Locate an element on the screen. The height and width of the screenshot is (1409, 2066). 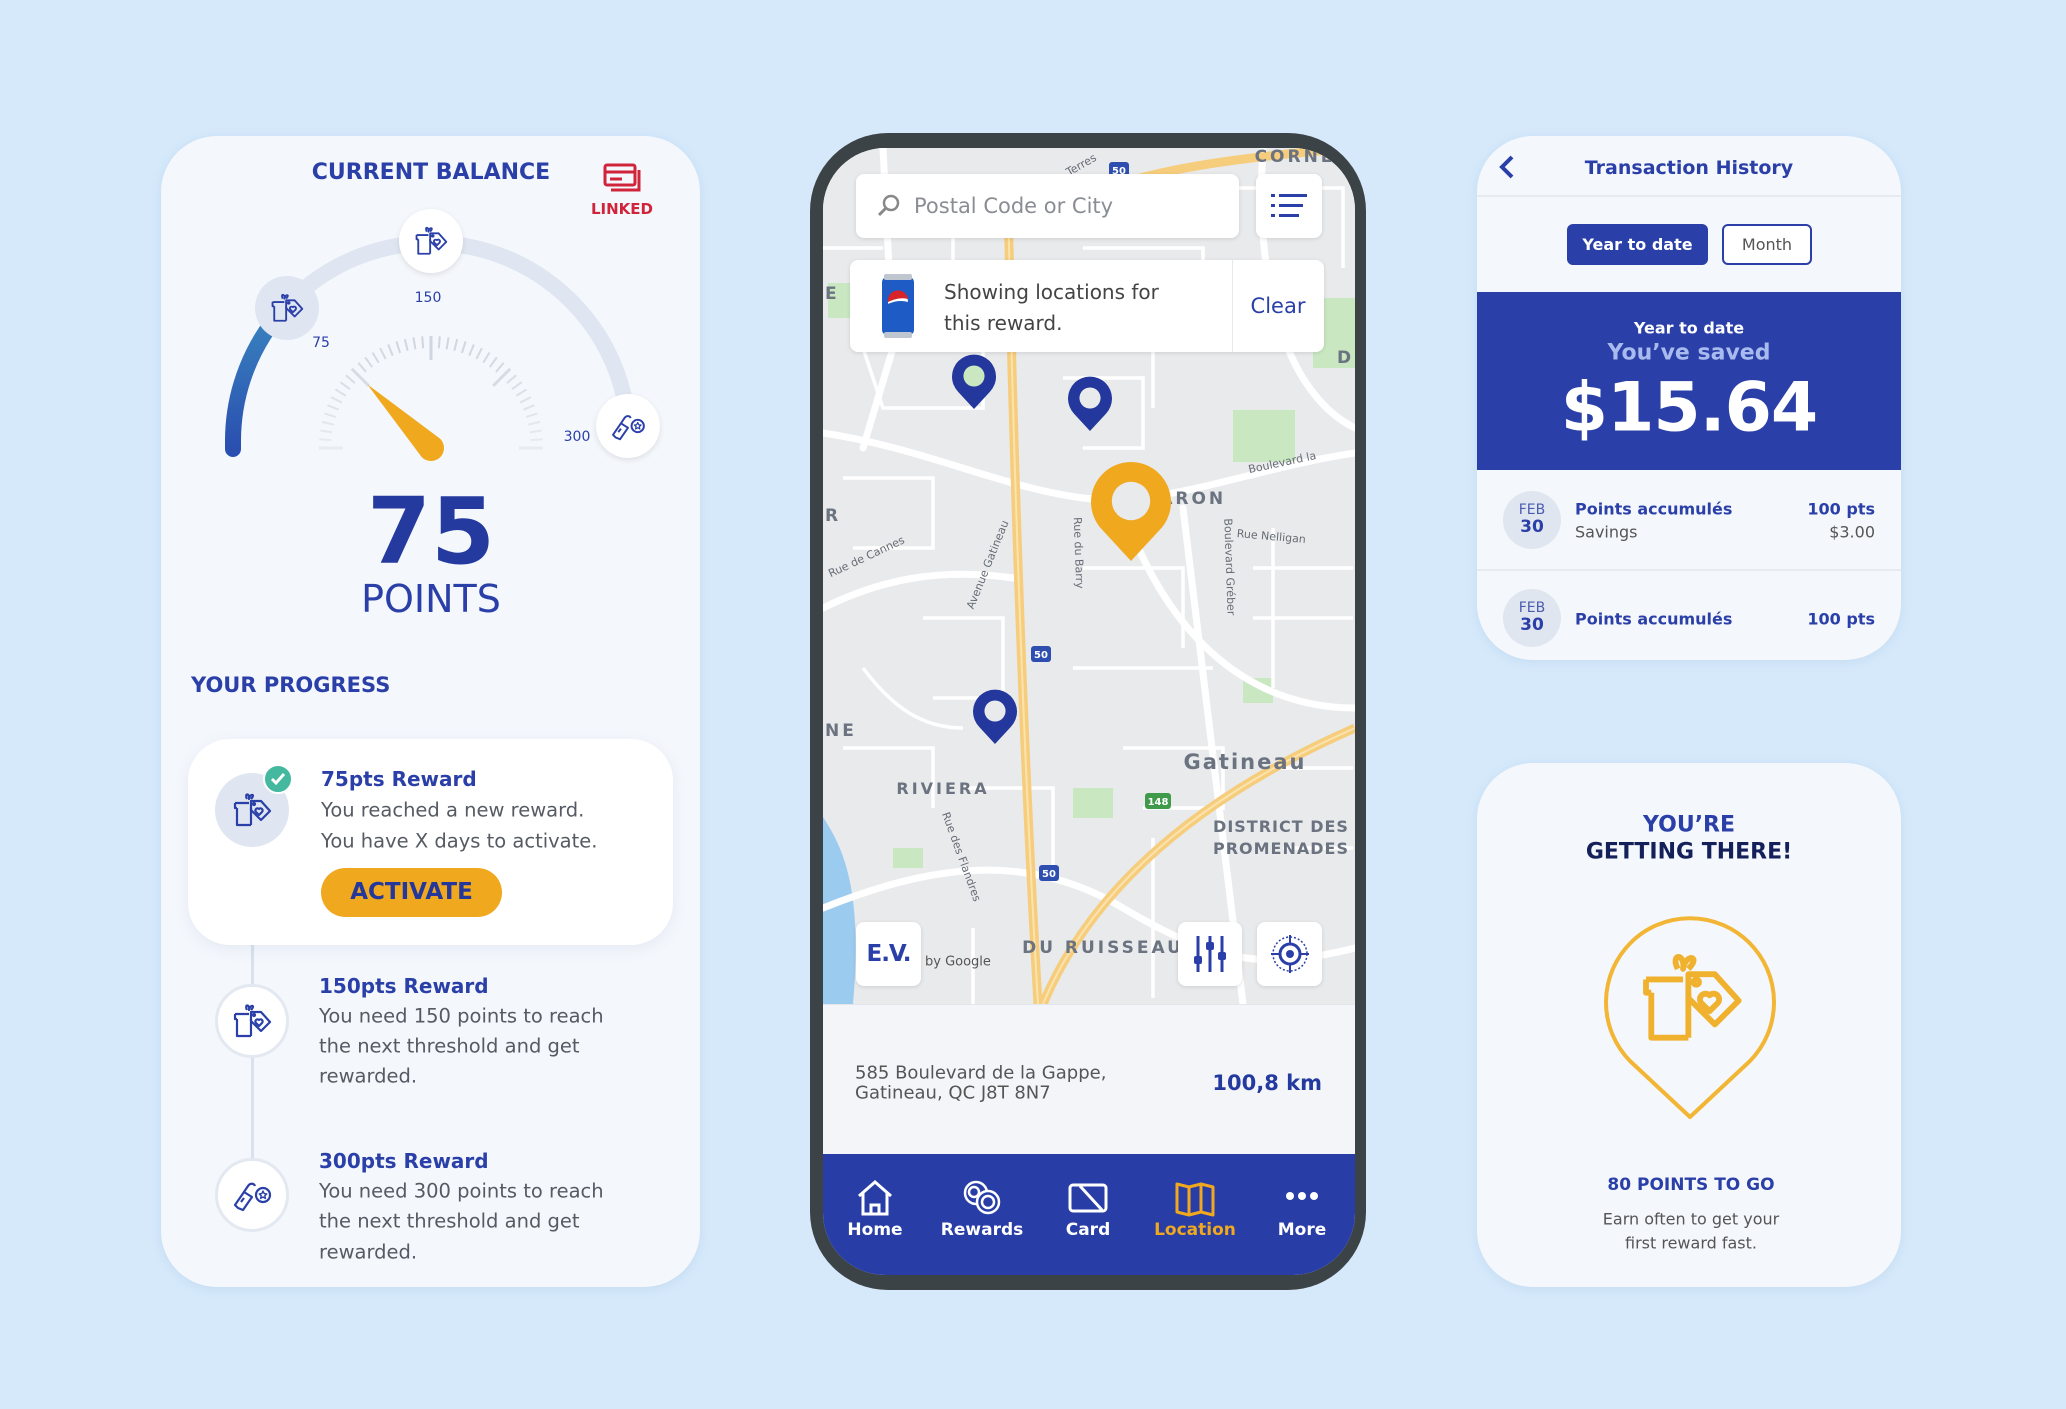
reward-filter-banner: Showing locations for this reward. Clear is located at coordinates (1087, 306).